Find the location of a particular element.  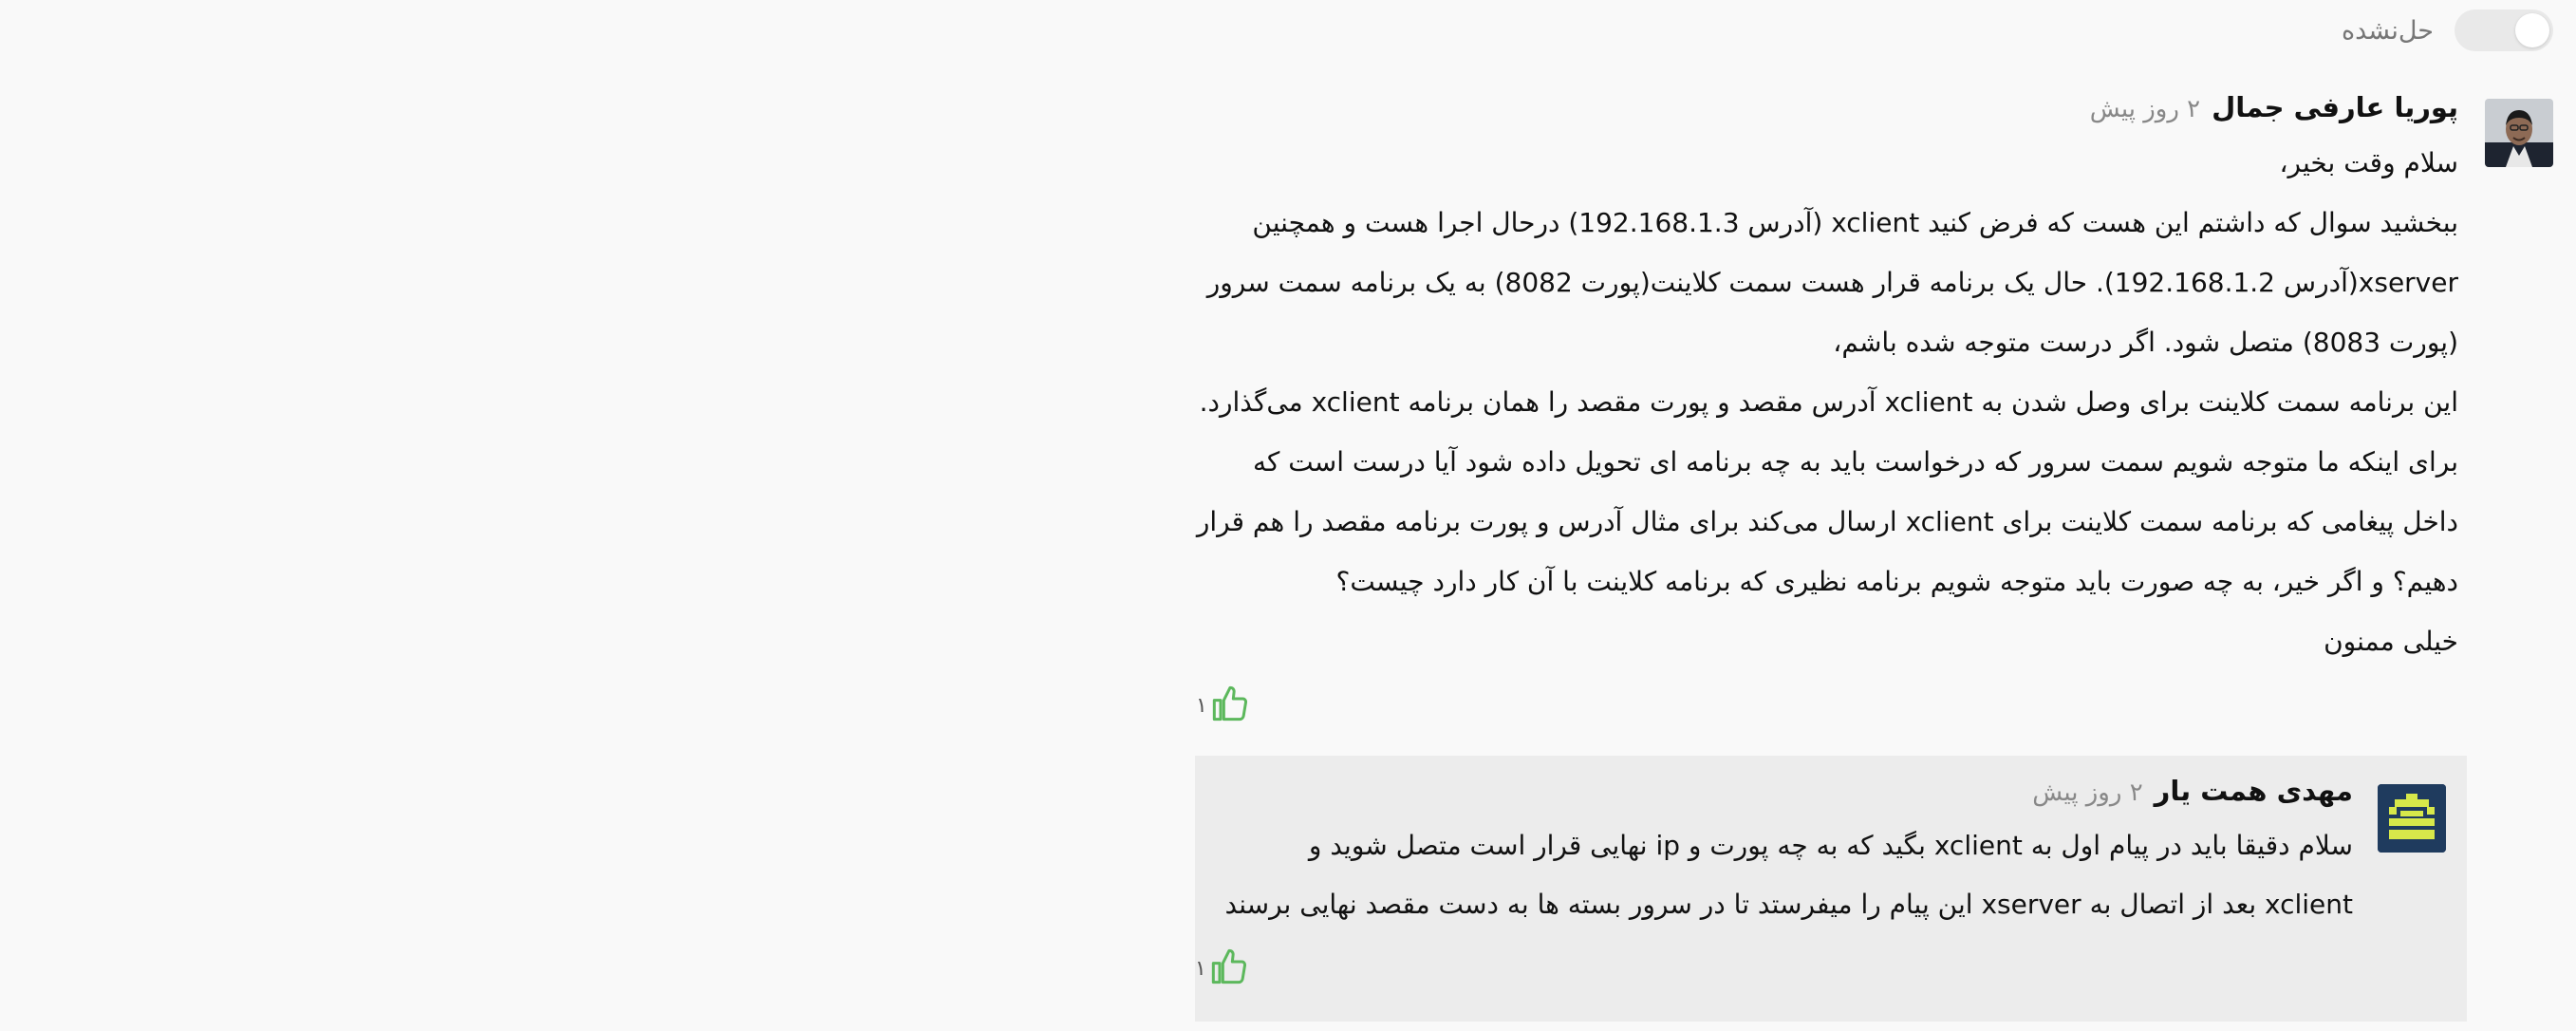

like-count: ۱ is located at coordinates (1202, 705).